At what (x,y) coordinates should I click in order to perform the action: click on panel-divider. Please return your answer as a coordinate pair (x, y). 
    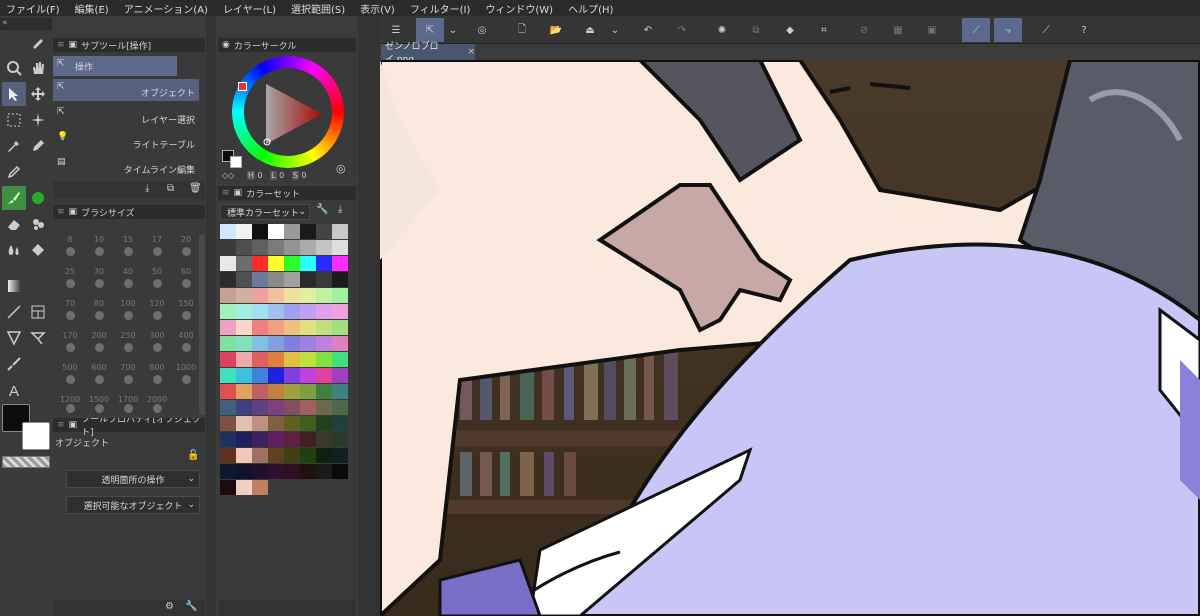
    Looking at the image, I should click on (211, 316).